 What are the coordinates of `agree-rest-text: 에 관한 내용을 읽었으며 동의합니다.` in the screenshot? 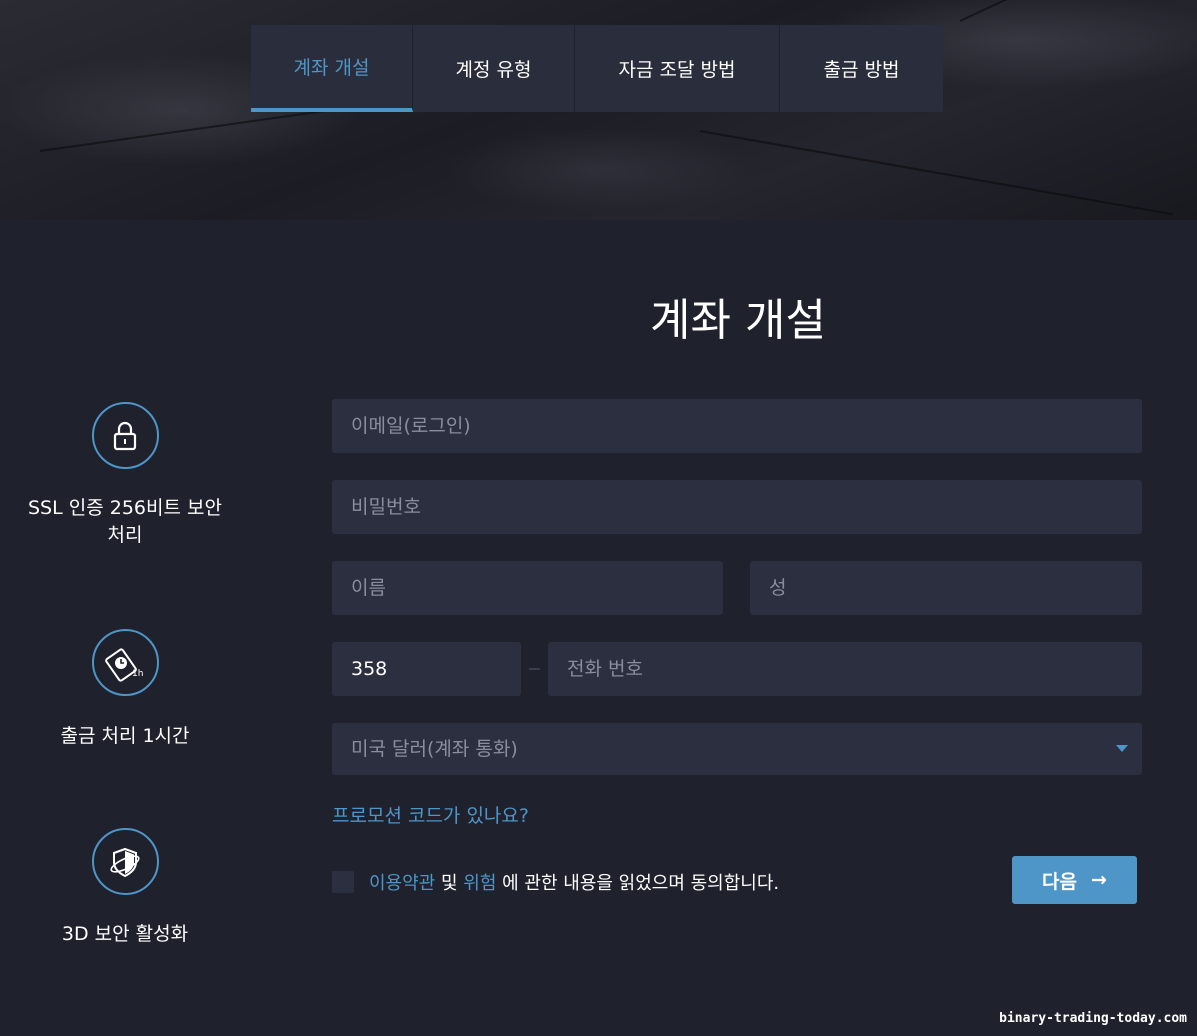 It's located at (641, 883).